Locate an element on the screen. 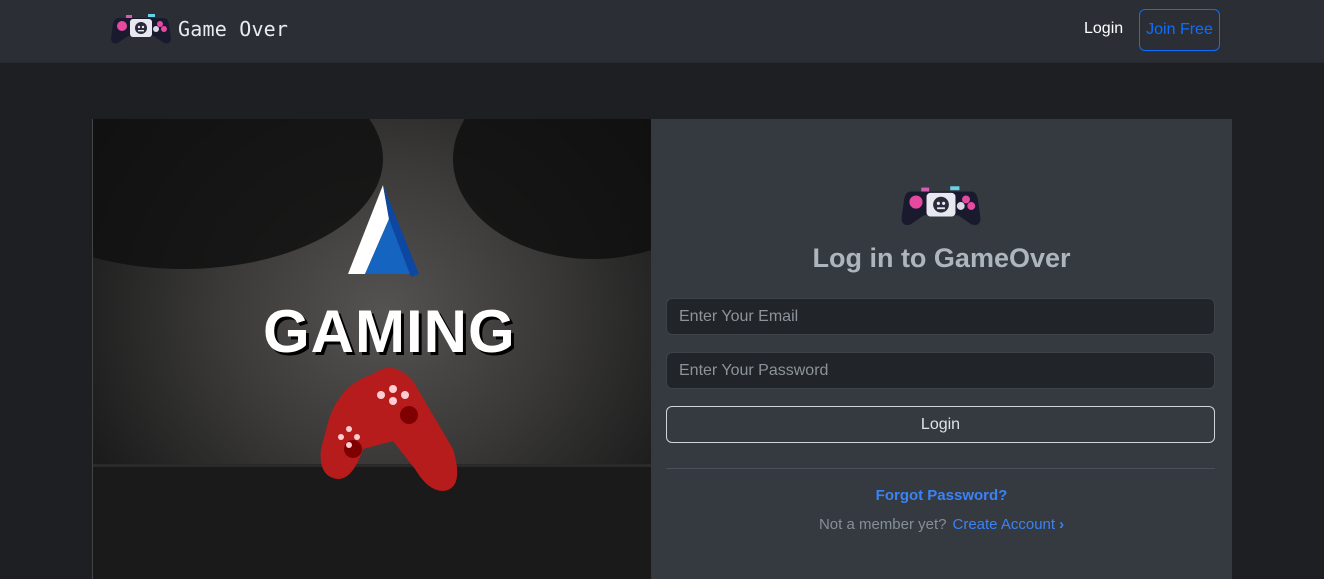  brand: Game Over is located at coordinates (199, 29).